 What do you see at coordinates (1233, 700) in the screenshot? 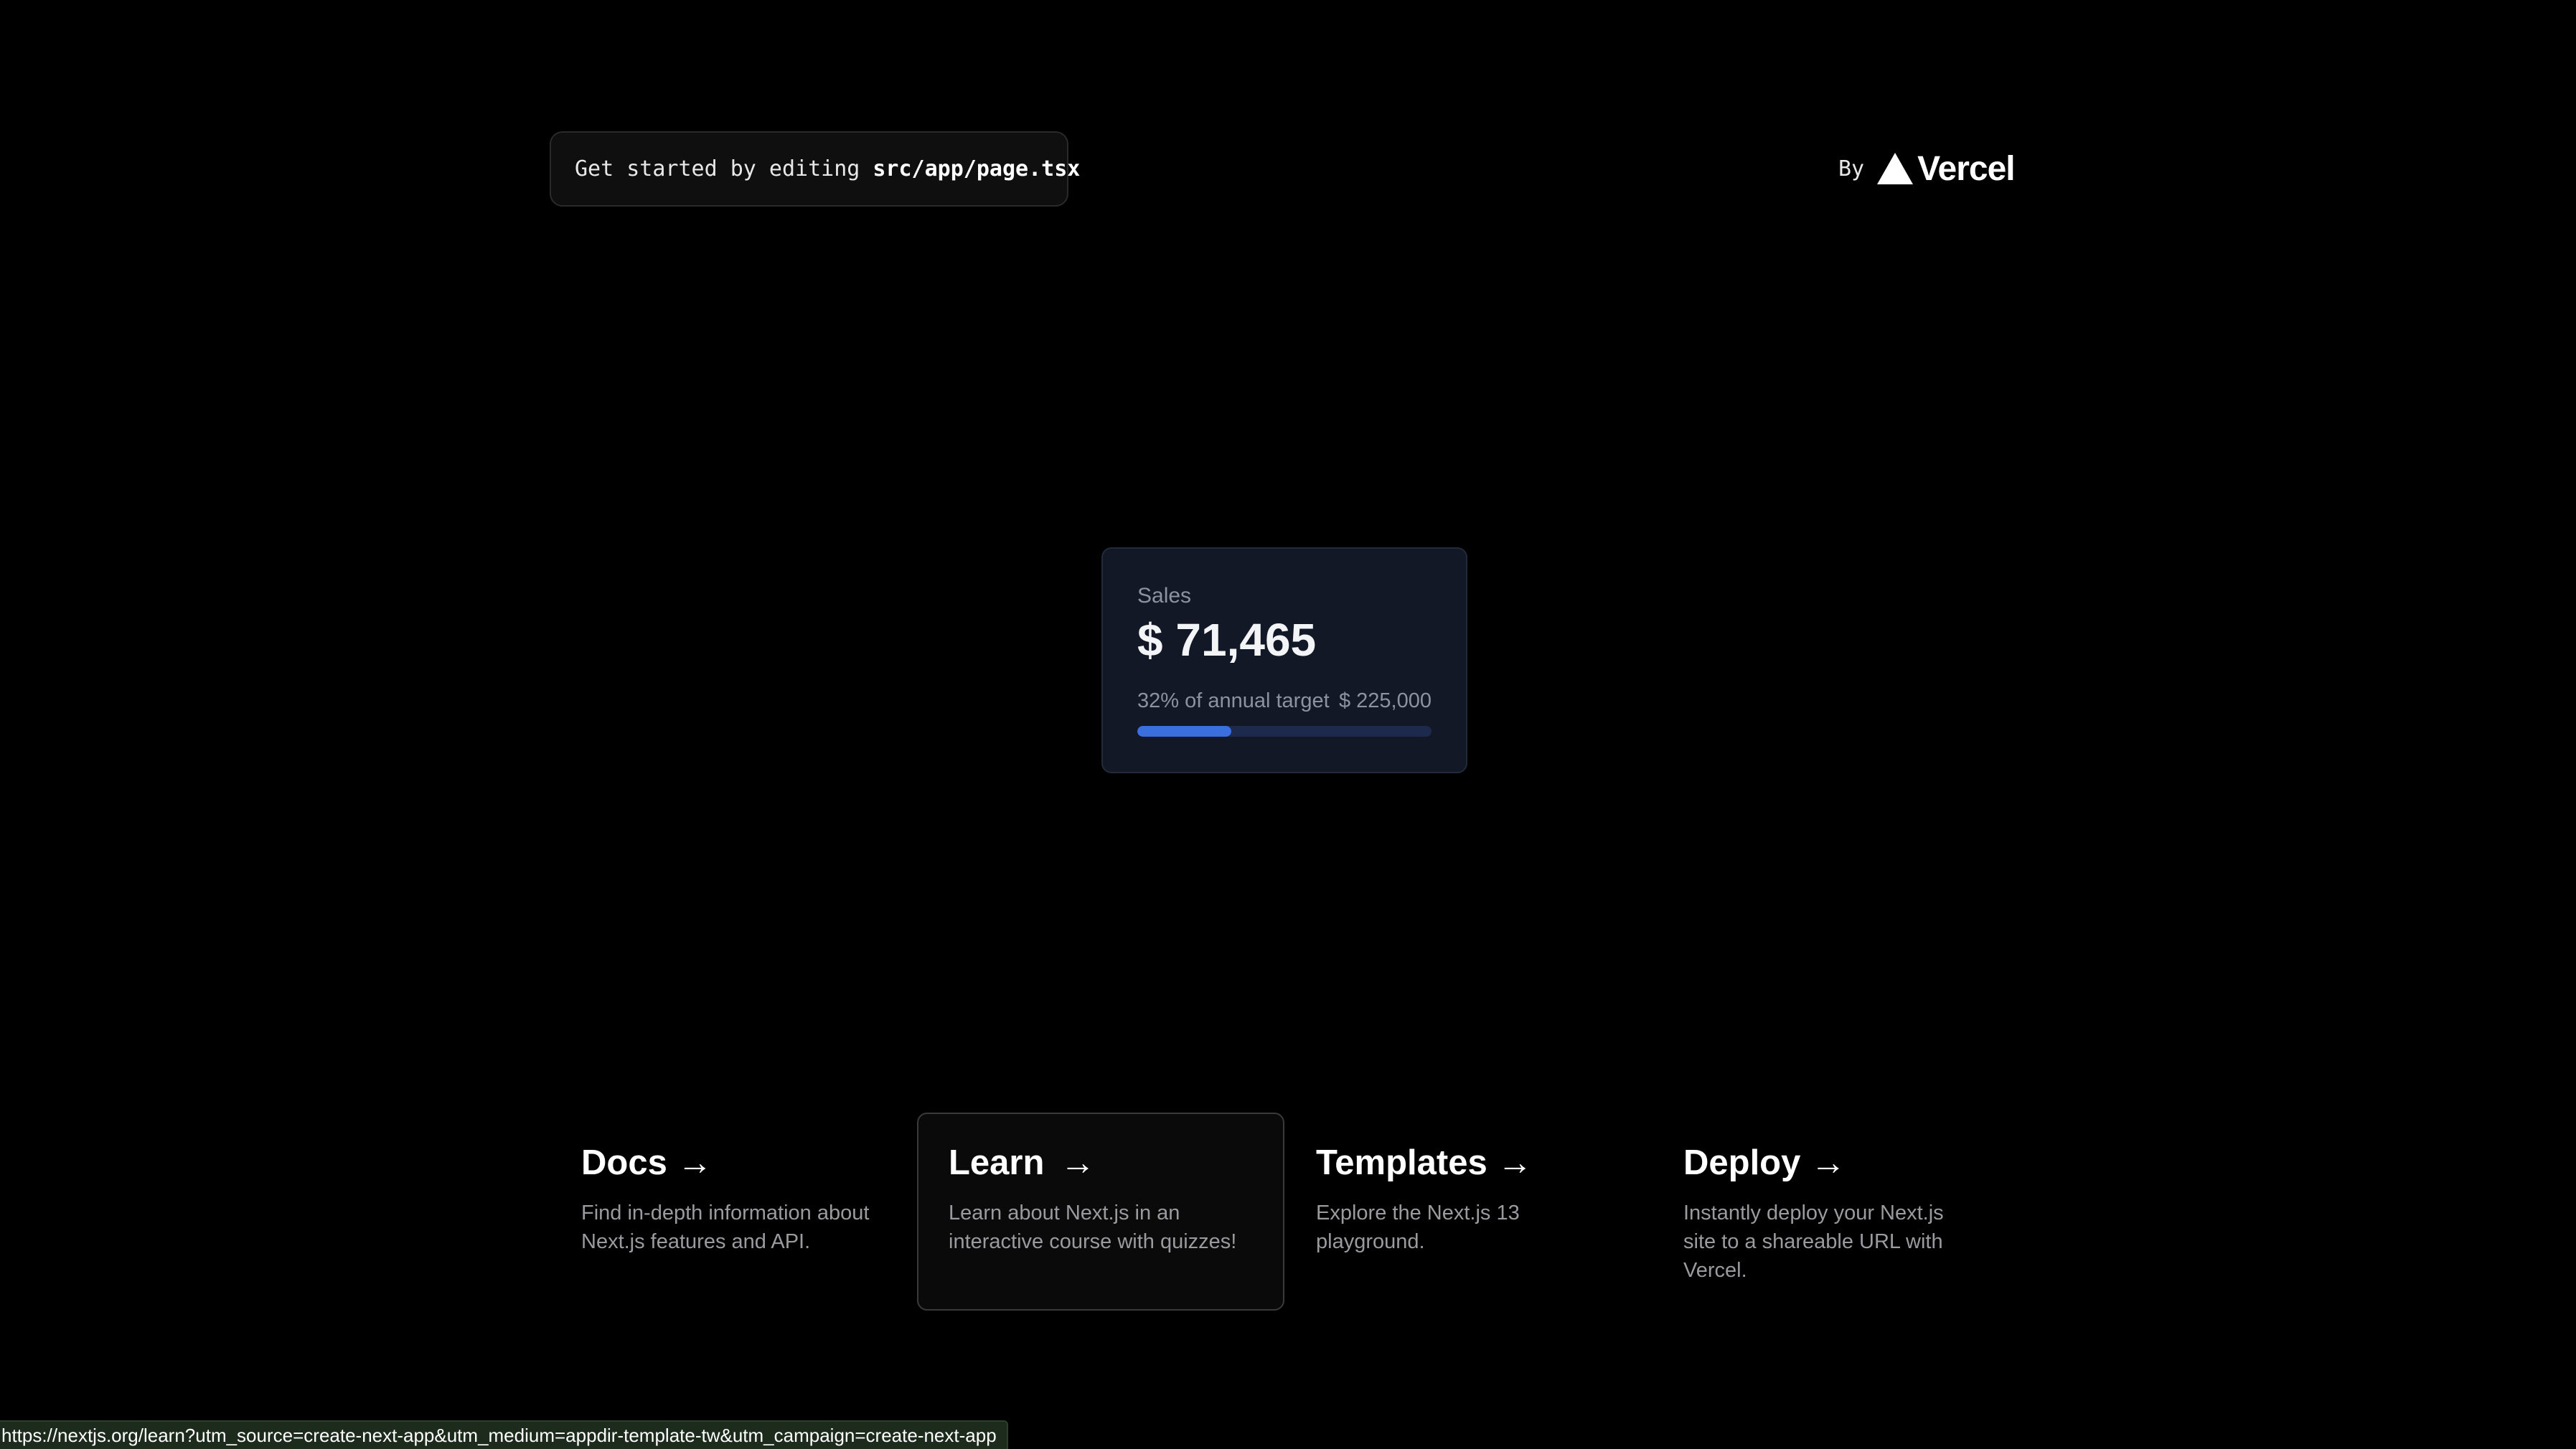
I see `kpi-target-text: 32% of annual target` at bounding box center [1233, 700].